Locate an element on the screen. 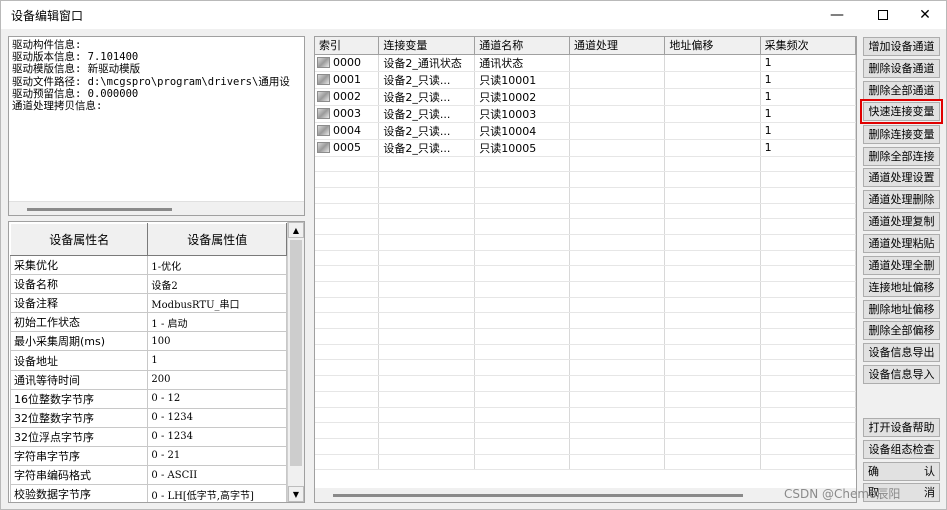 The width and height of the screenshot is (947, 510). property-value: 100 is located at coordinates (217, 341).